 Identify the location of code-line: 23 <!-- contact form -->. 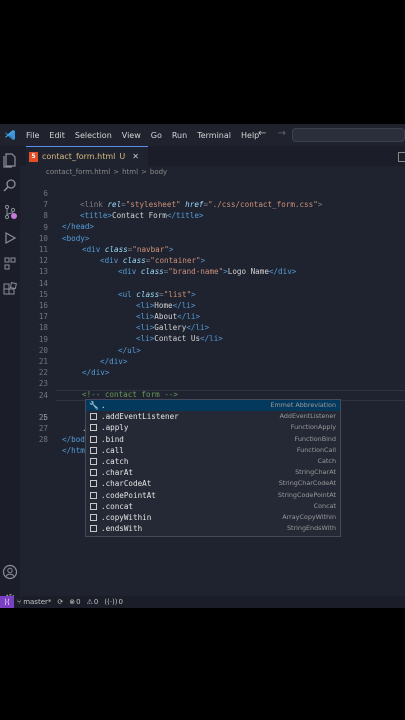
(212, 383).